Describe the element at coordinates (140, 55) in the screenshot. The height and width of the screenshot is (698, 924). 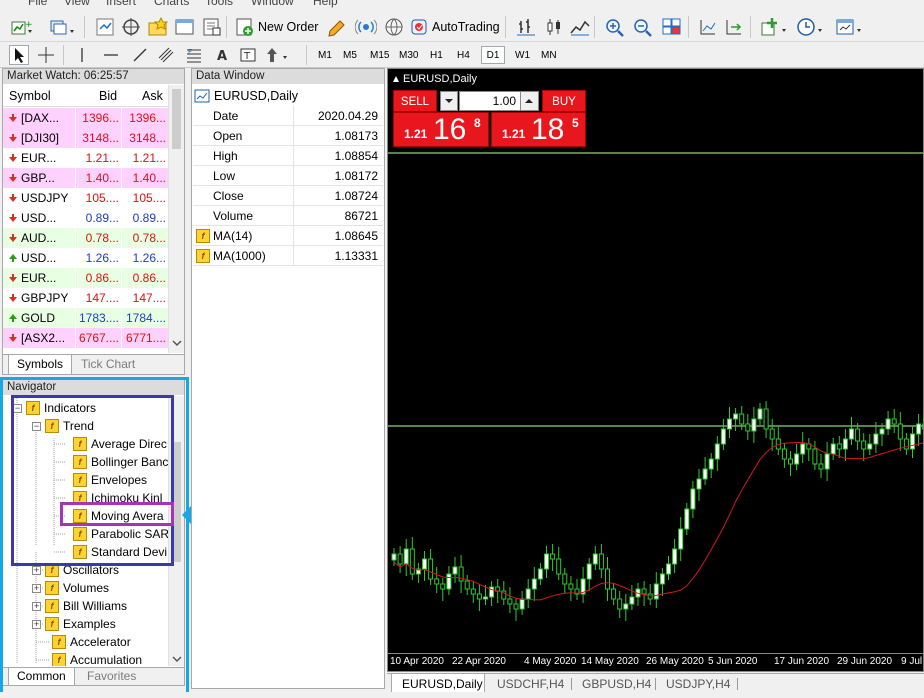
I see `trendline-button` at that location.